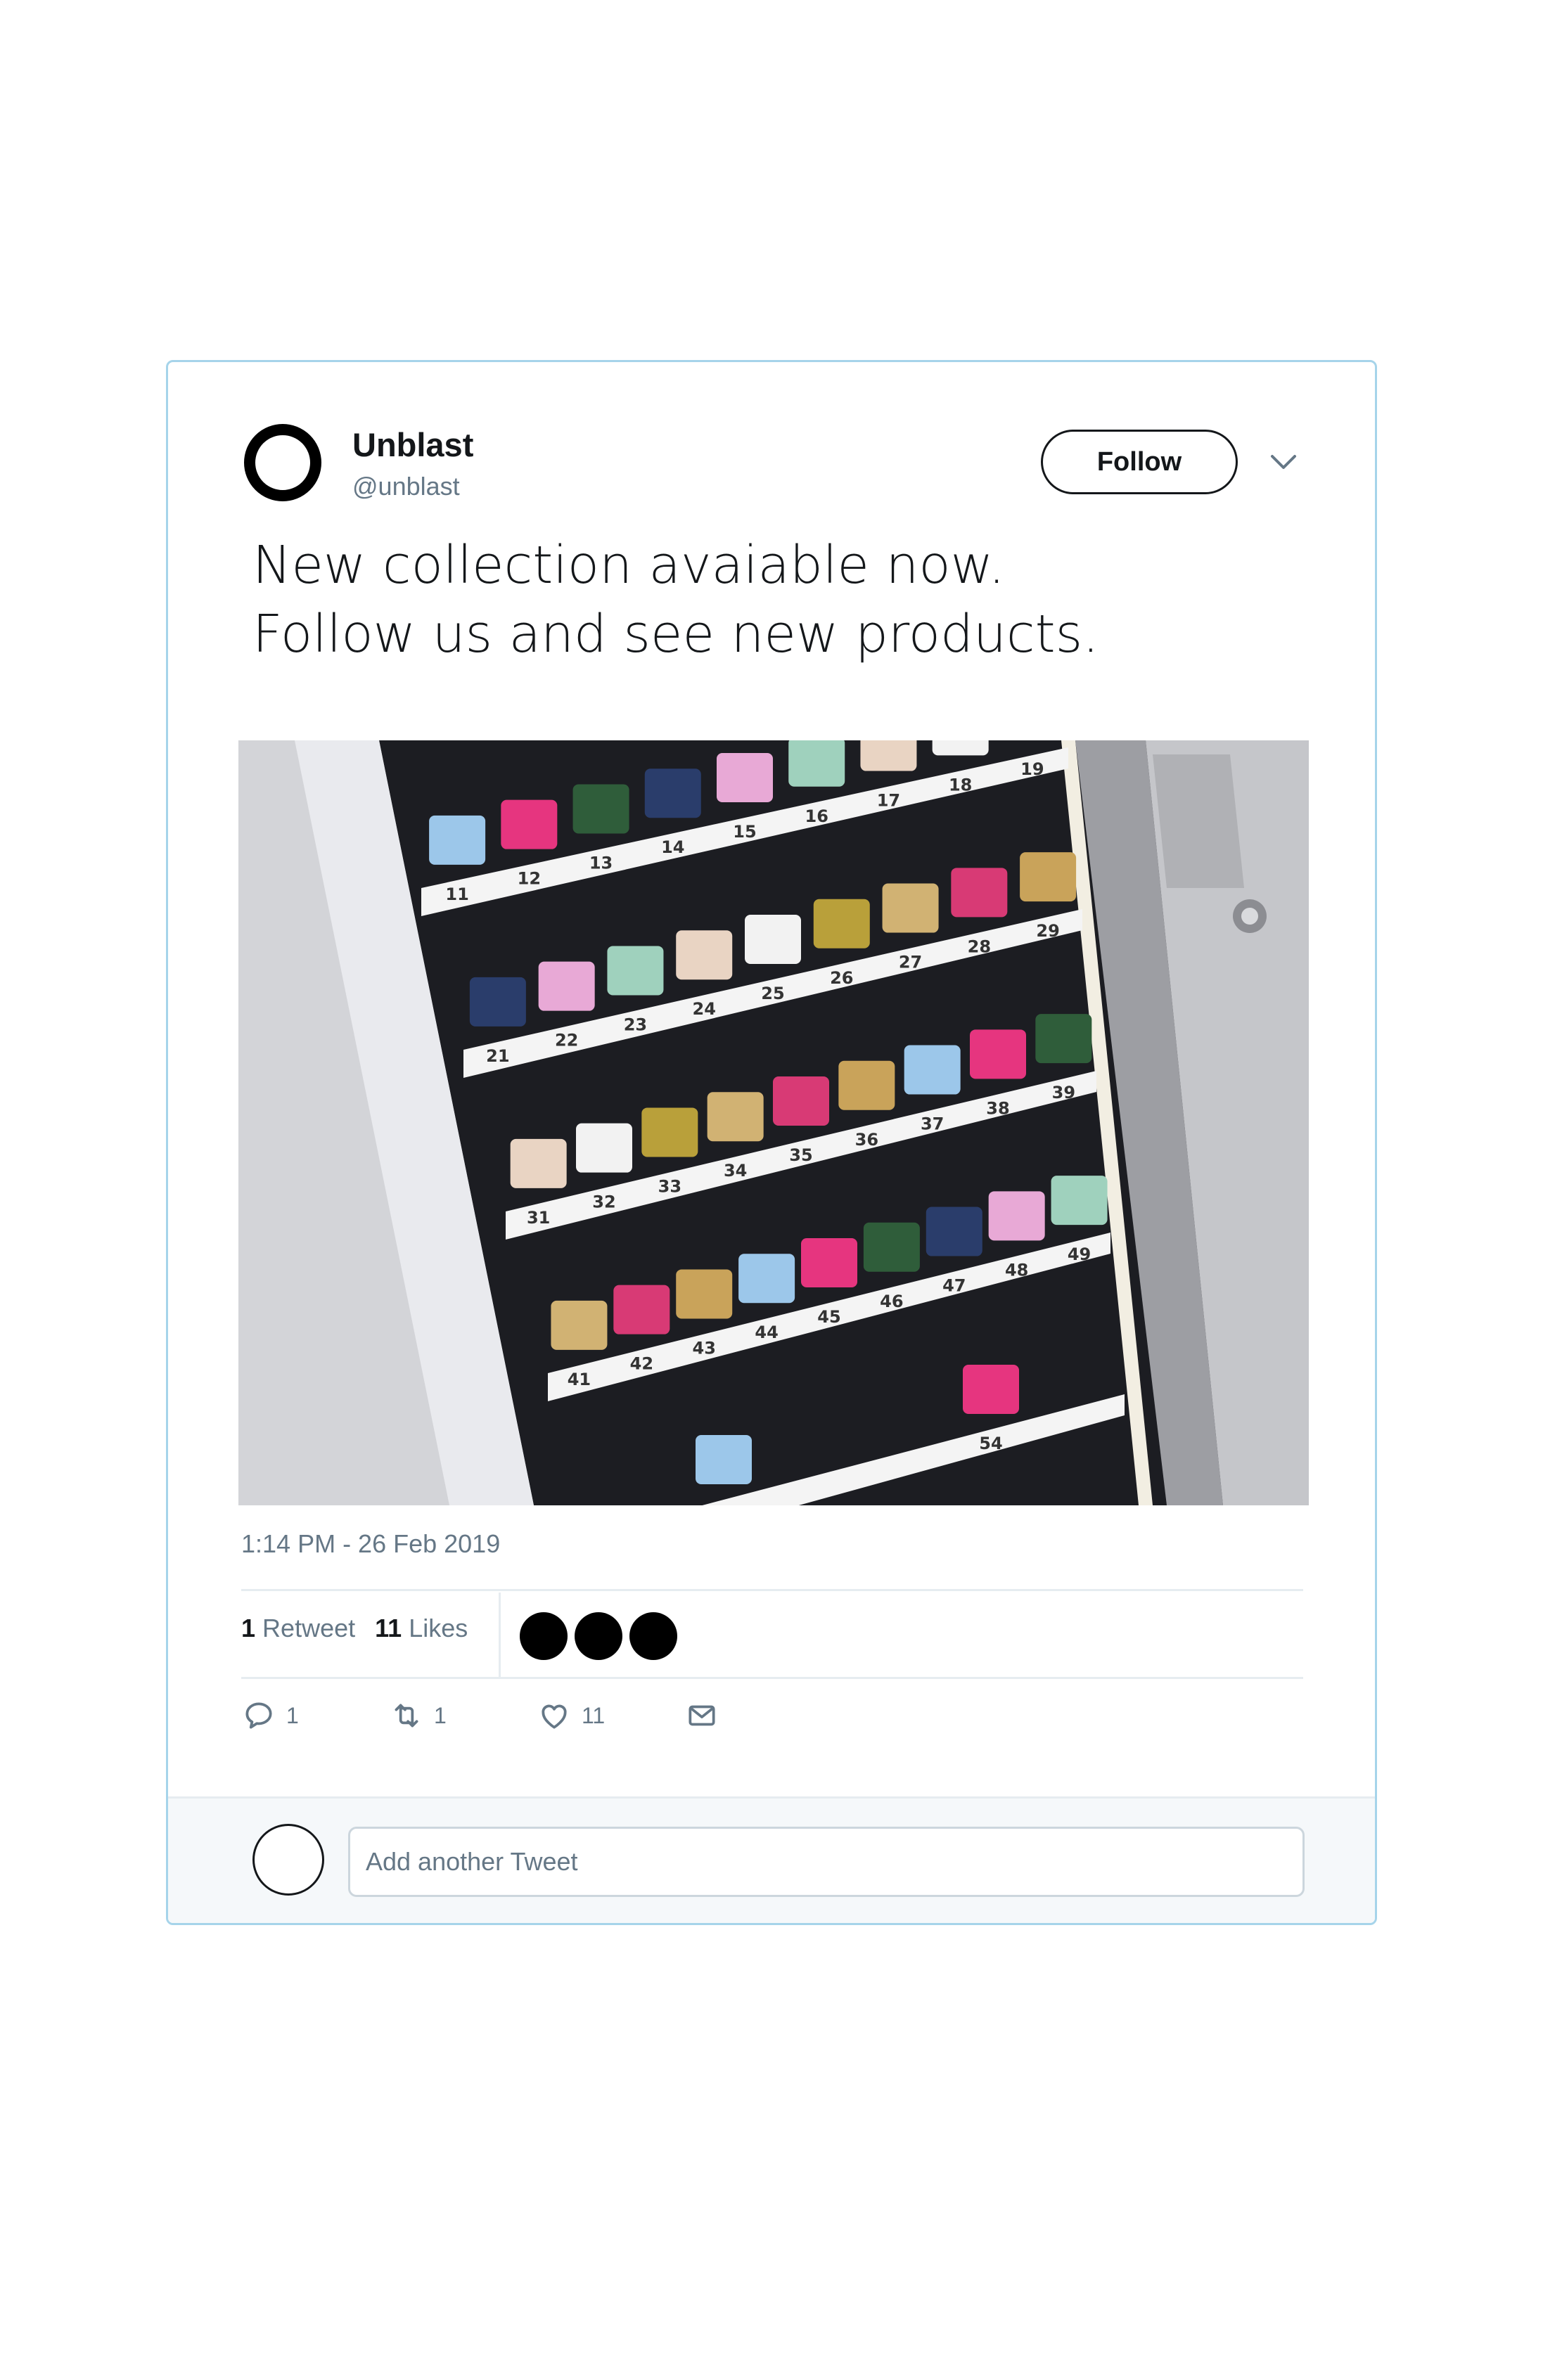  What do you see at coordinates (766, 1332) in the screenshot?
I see `slot-number-label: 44` at bounding box center [766, 1332].